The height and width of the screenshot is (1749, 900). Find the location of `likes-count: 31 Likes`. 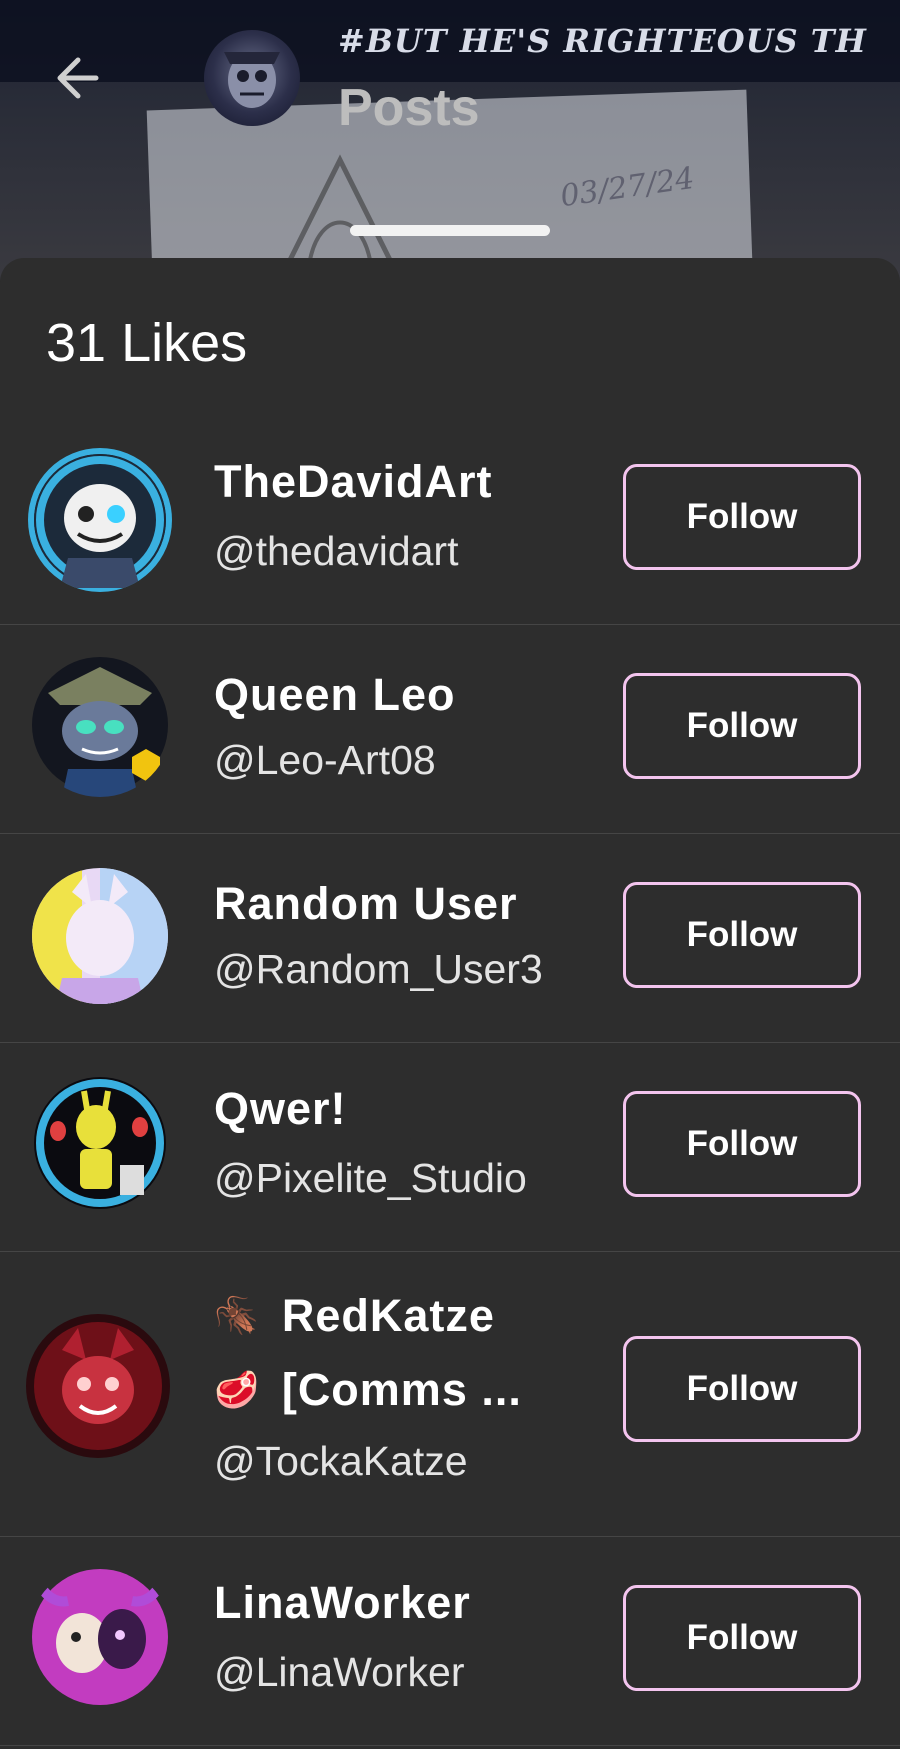

likes-count: 31 Likes is located at coordinates (147, 343).